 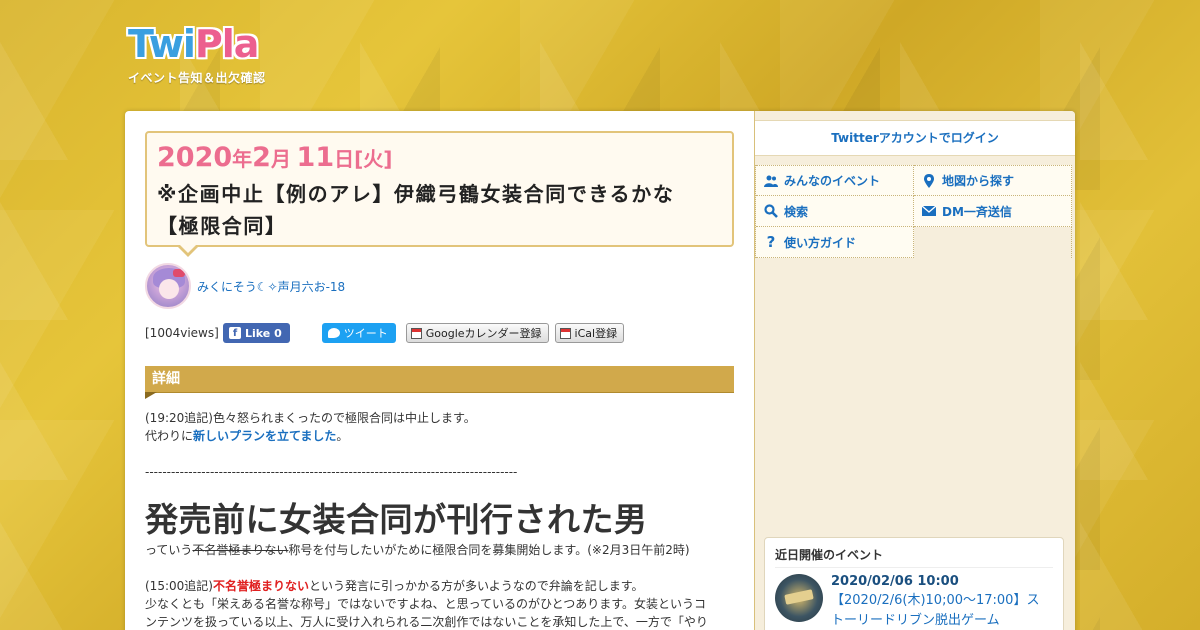 What do you see at coordinates (222, 226) in the screenshot?
I see `event-title-line2: 【極限合同】` at bounding box center [222, 226].